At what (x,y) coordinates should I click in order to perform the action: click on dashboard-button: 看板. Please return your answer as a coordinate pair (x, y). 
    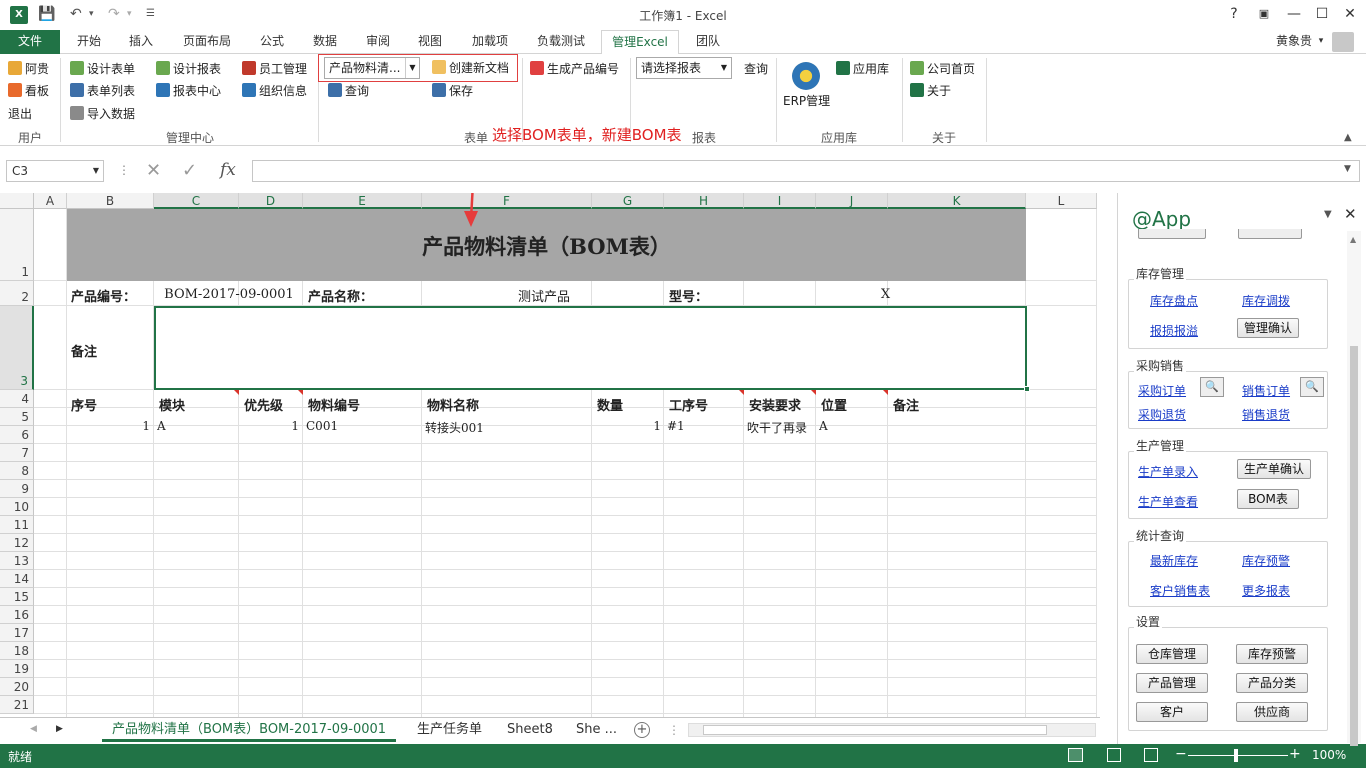
    Looking at the image, I should click on (28, 91).